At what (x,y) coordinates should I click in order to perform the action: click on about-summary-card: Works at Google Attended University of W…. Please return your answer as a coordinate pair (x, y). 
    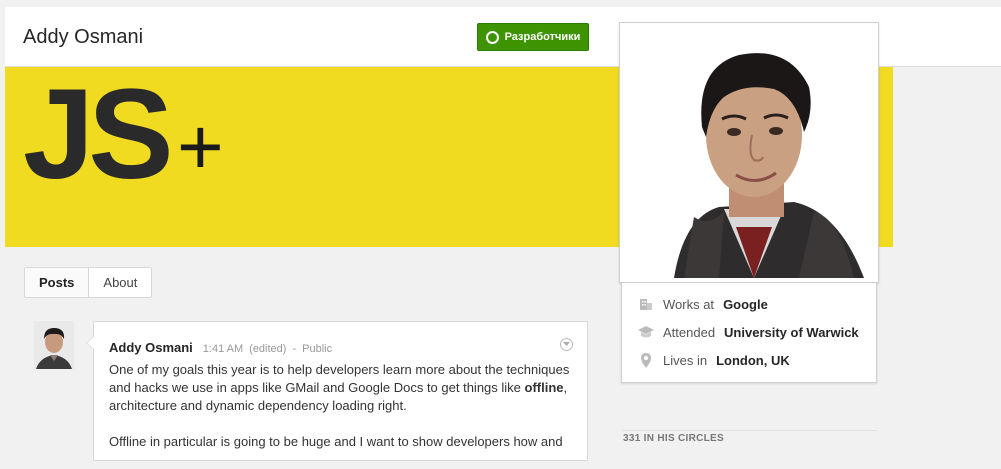
    Looking at the image, I should click on (749, 333).